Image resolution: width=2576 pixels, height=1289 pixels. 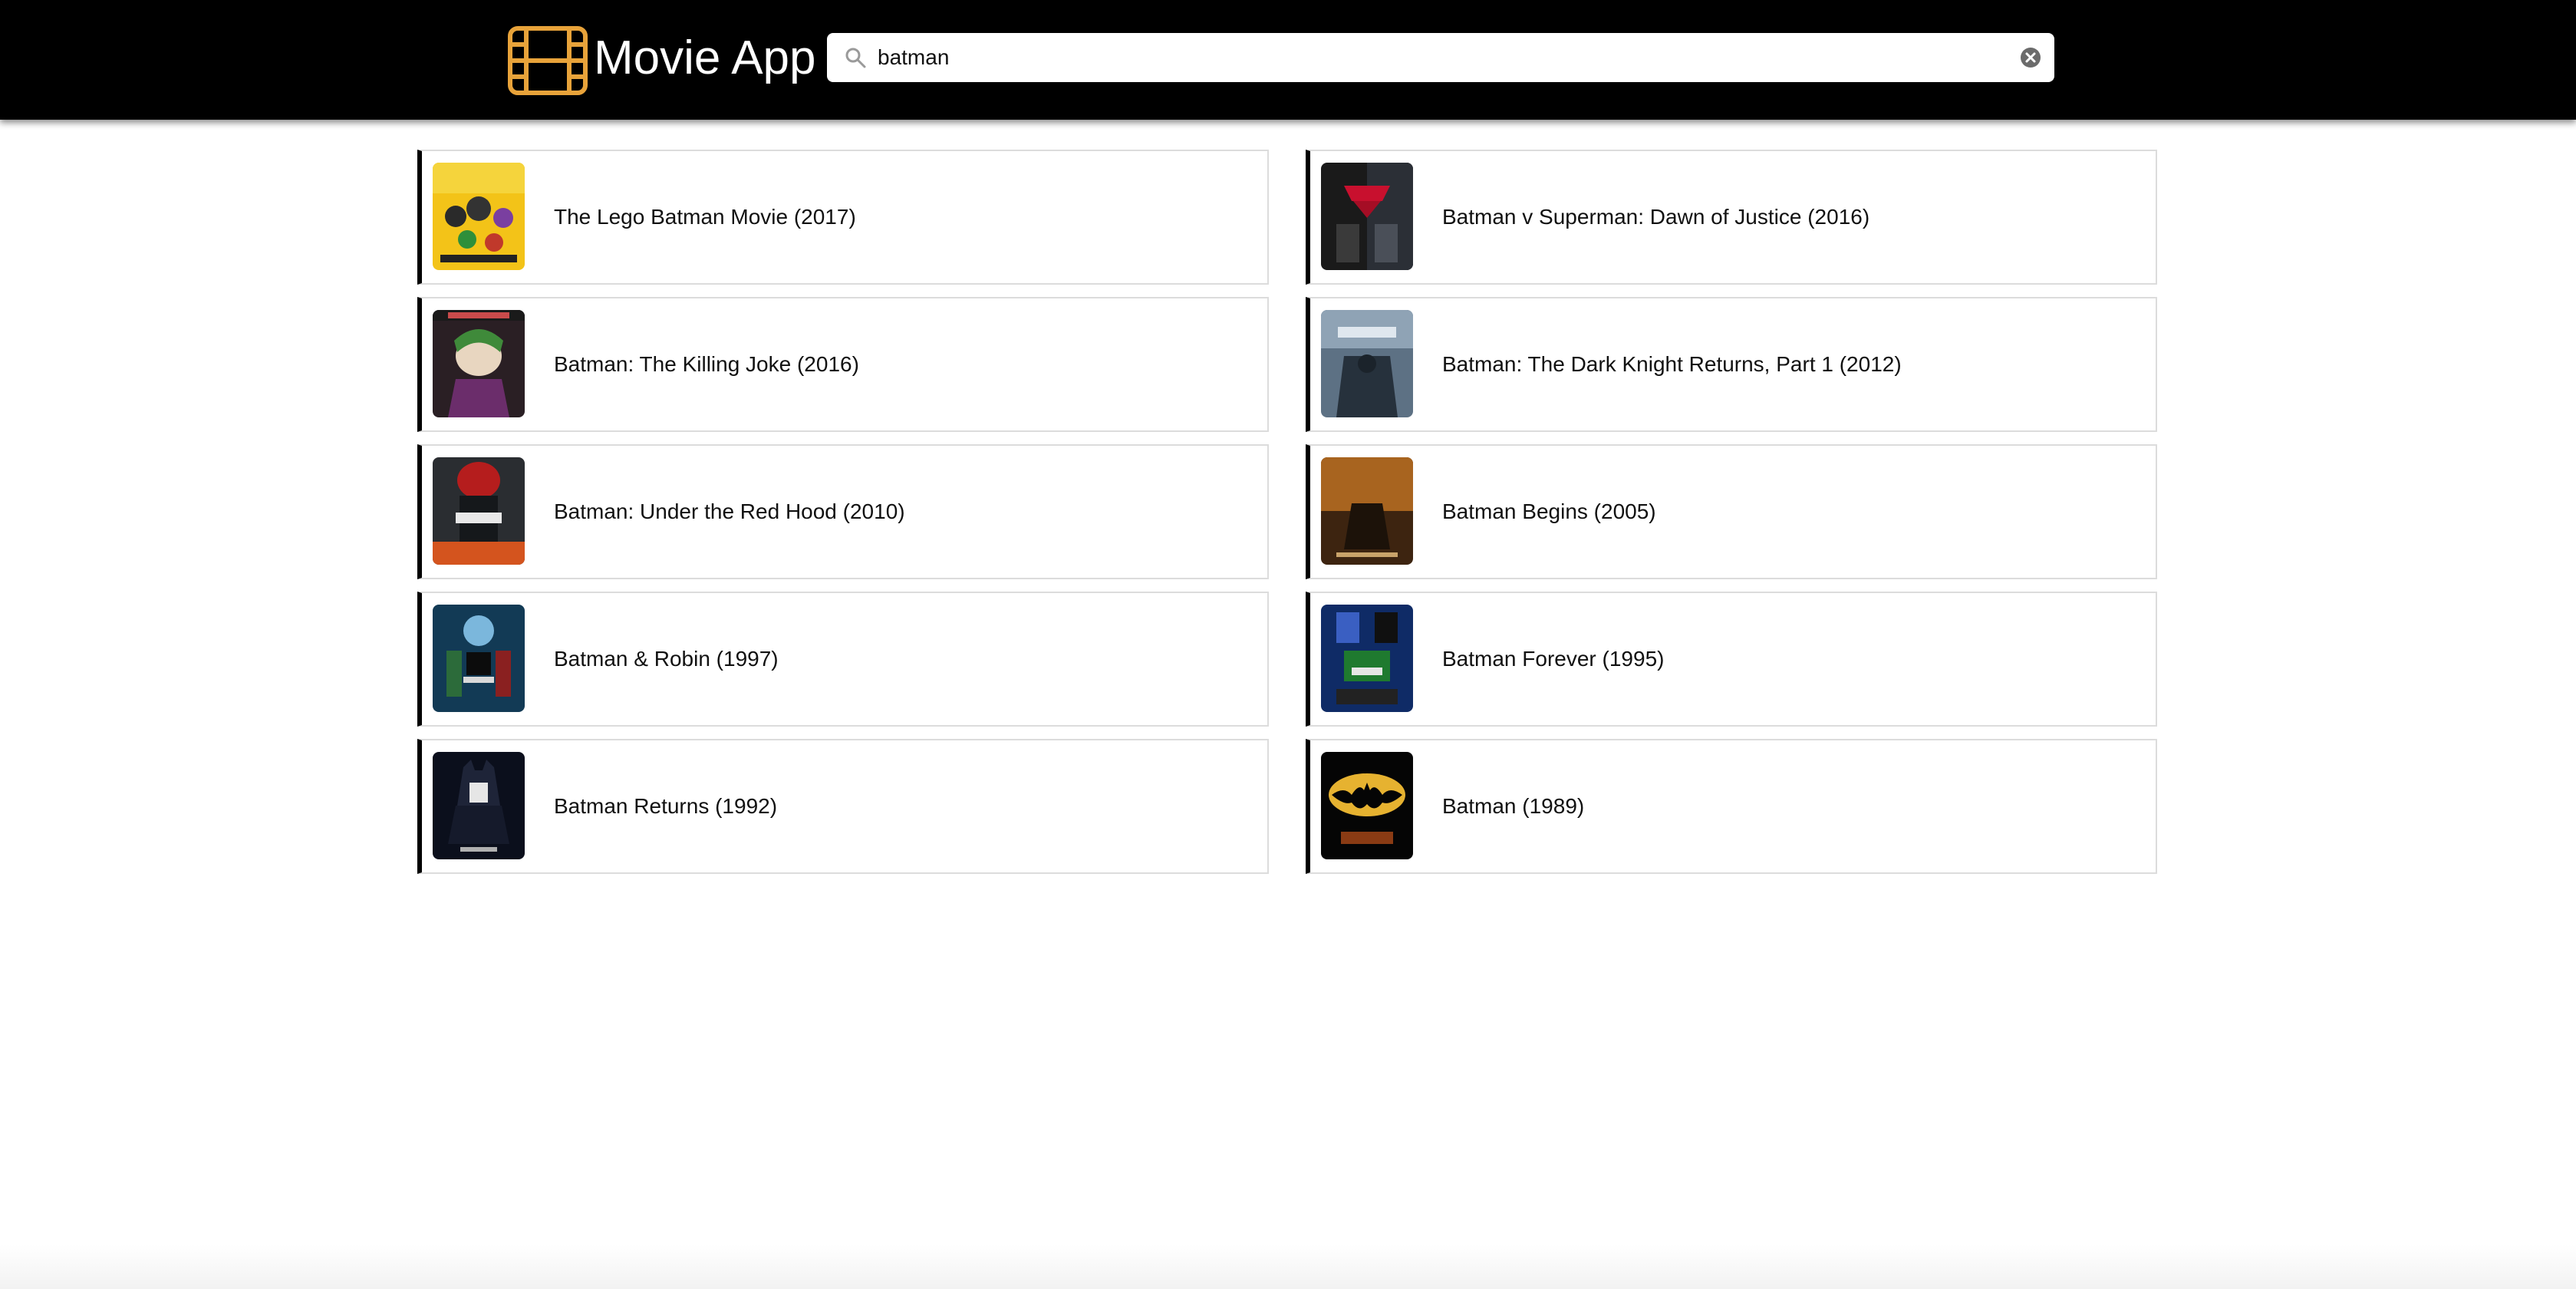 What do you see at coordinates (666, 659) in the screenshot?
I see `movie-title: Batman & Robin (1997)` at bounding box center [666, 659].